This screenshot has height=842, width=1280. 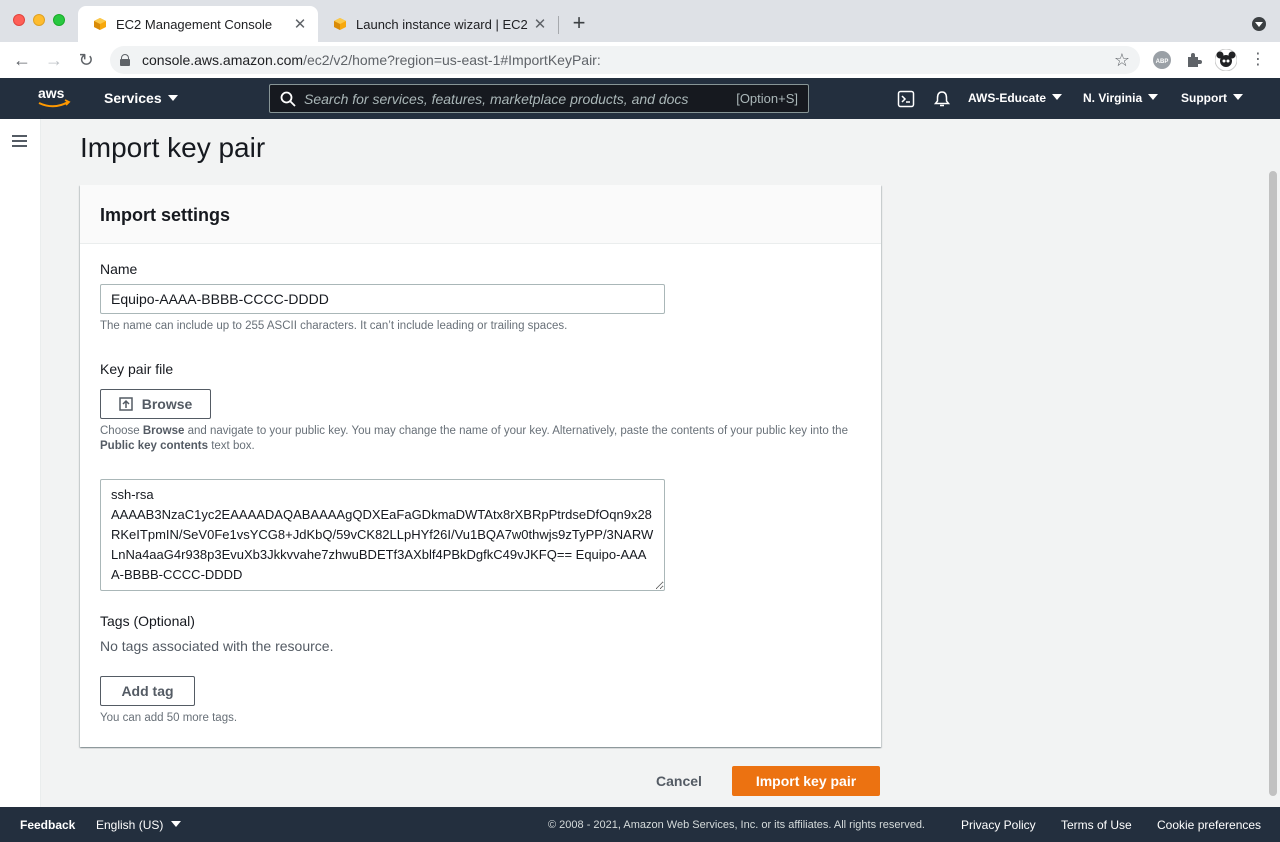 I want to click on tab-search-icon, so click(x=1259, y=24).